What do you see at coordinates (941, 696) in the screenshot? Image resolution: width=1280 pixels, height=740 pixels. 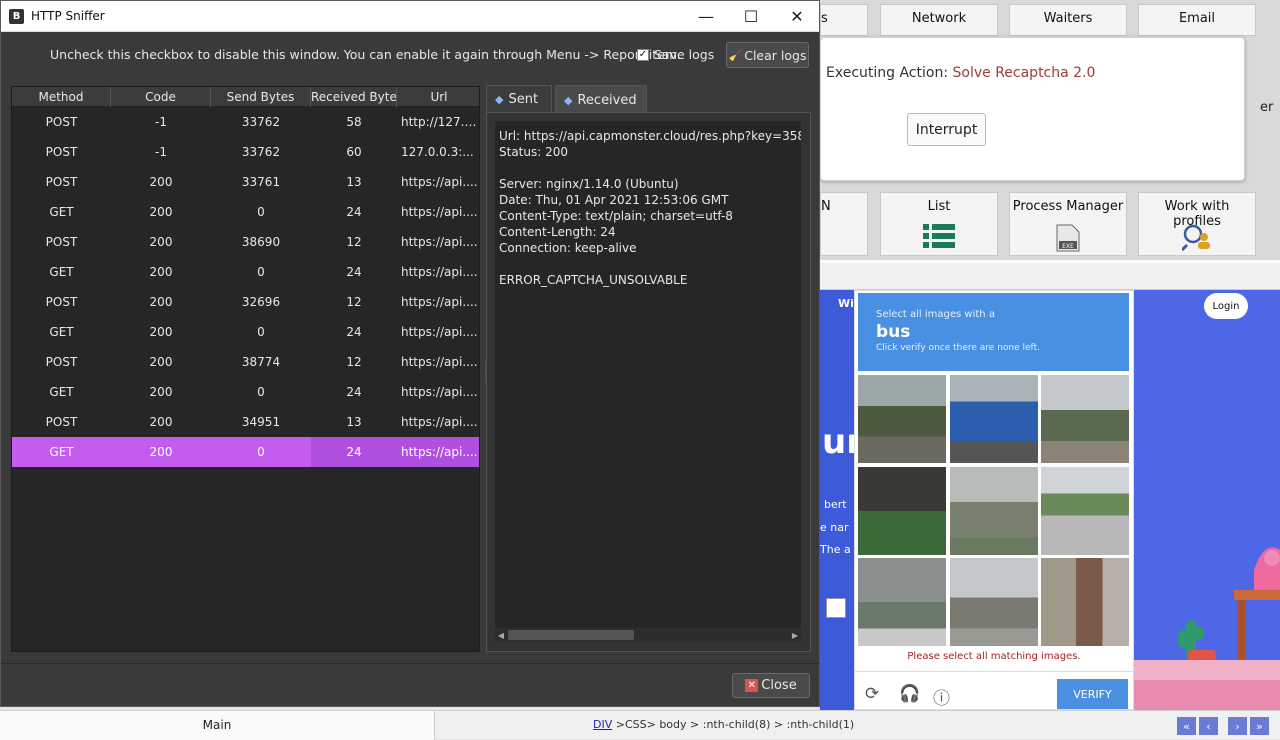 I see `info-icon: ⓘ` at bounding box center [941, 696].